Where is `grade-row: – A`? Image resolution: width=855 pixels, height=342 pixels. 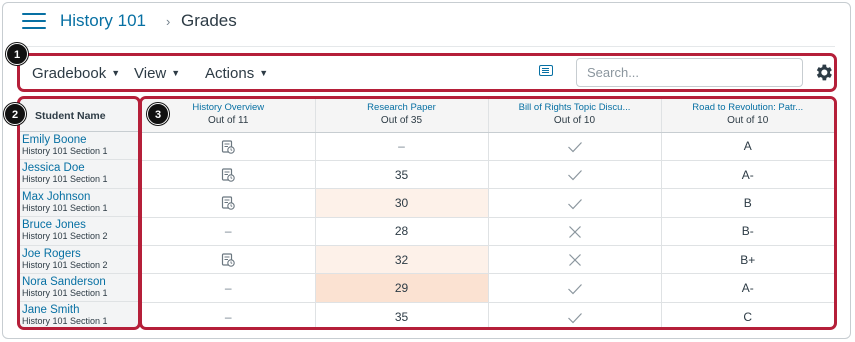
grade-row: – A is located at coordinates (488, 146).